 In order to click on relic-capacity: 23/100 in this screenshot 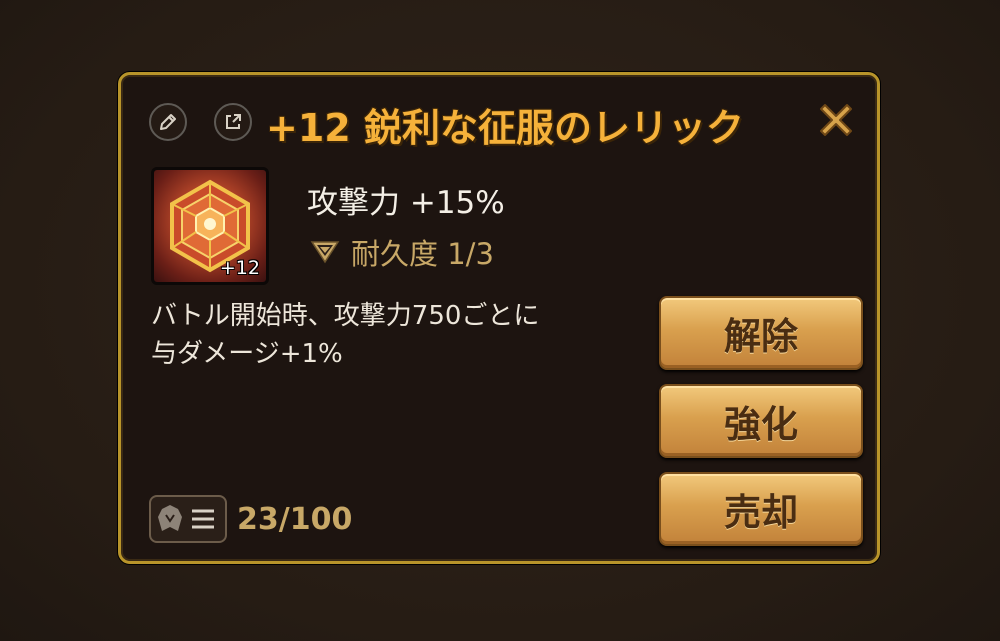, I will do `click(250, 519)`.